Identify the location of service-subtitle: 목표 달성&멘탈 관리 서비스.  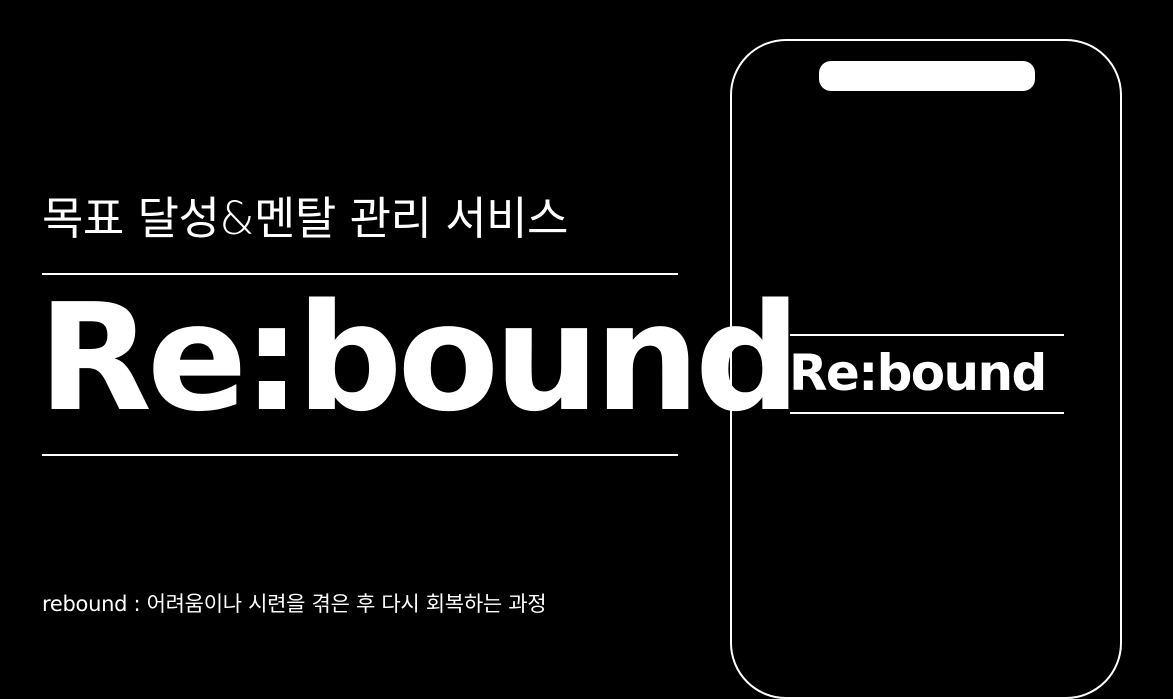
(305, 218).